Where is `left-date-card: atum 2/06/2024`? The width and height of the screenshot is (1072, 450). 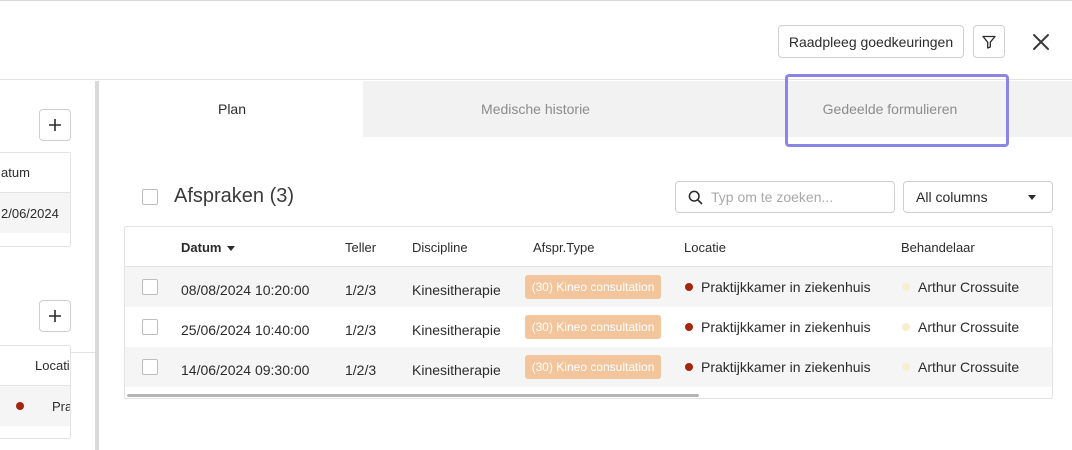
left-date-card: atum 2/06/2024 is located at coordinates (35, 199).